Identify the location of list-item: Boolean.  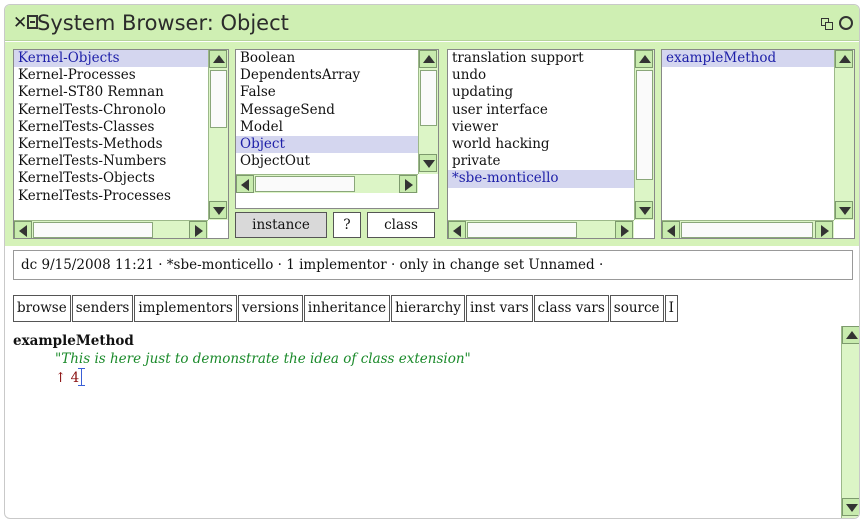
(327, 58).